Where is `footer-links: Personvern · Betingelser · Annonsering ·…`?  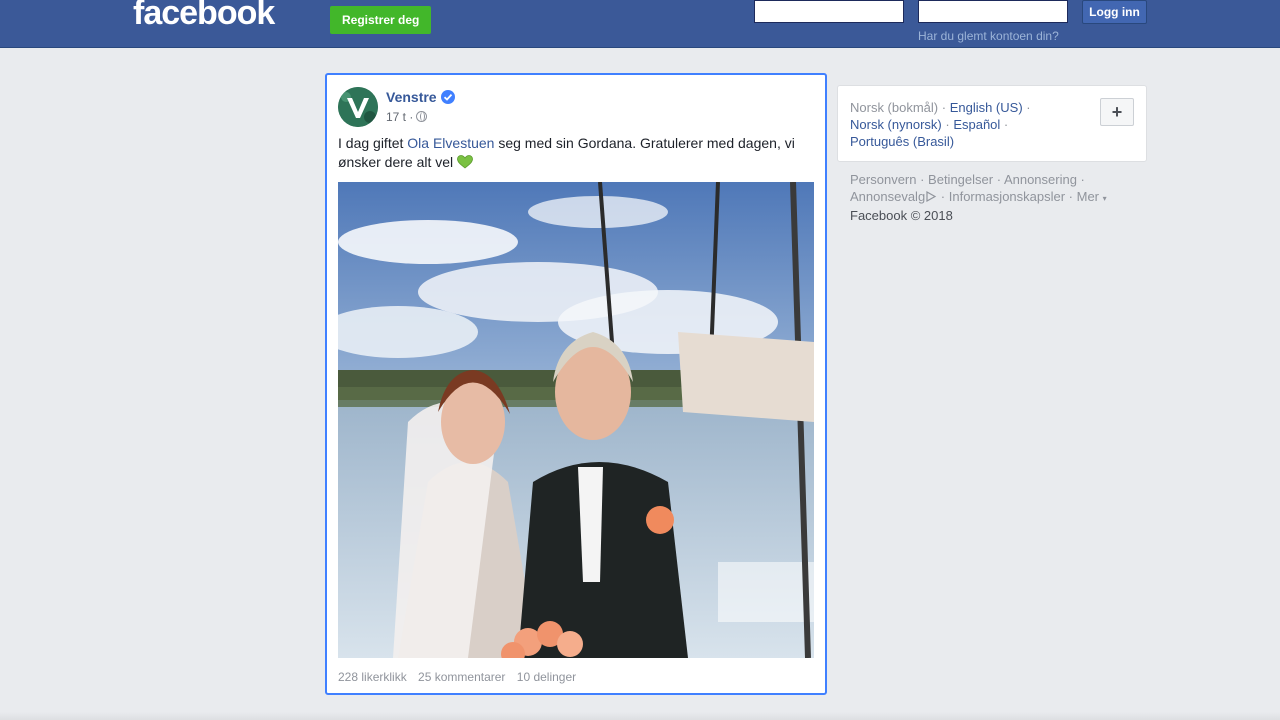
footer-links: Personvern · Betingelser · Annonsering ·… is located at coordinates (978, 197).